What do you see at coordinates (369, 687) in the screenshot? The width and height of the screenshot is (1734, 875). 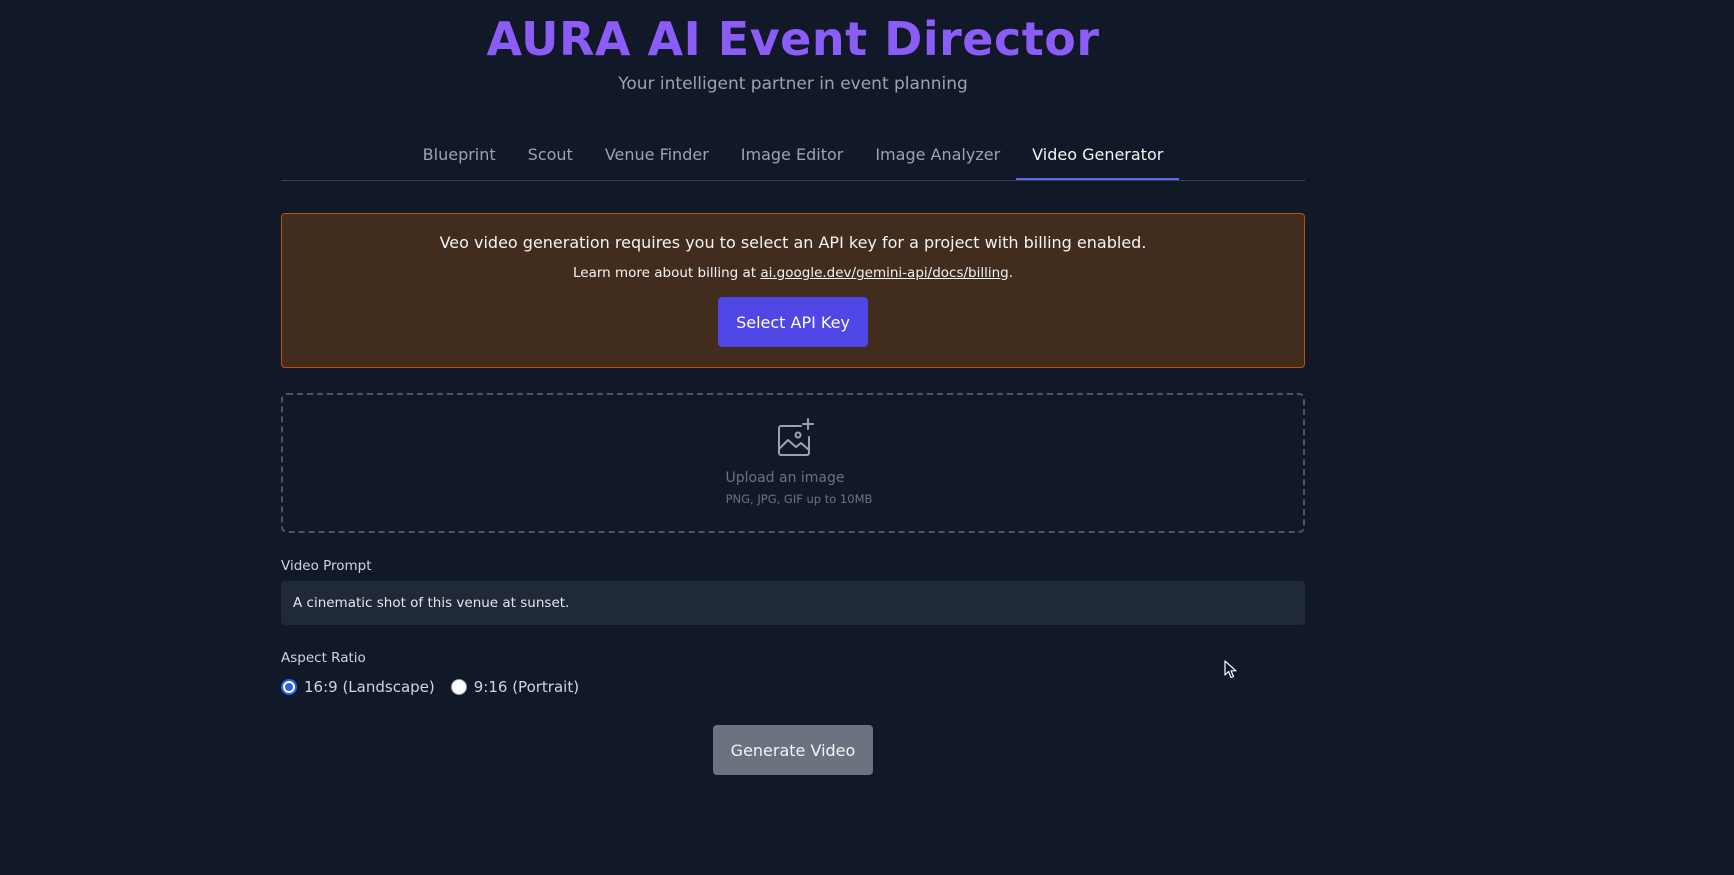 I see `landscape-label: 16:9 (Landscape)` at bounding box center [369, 687].